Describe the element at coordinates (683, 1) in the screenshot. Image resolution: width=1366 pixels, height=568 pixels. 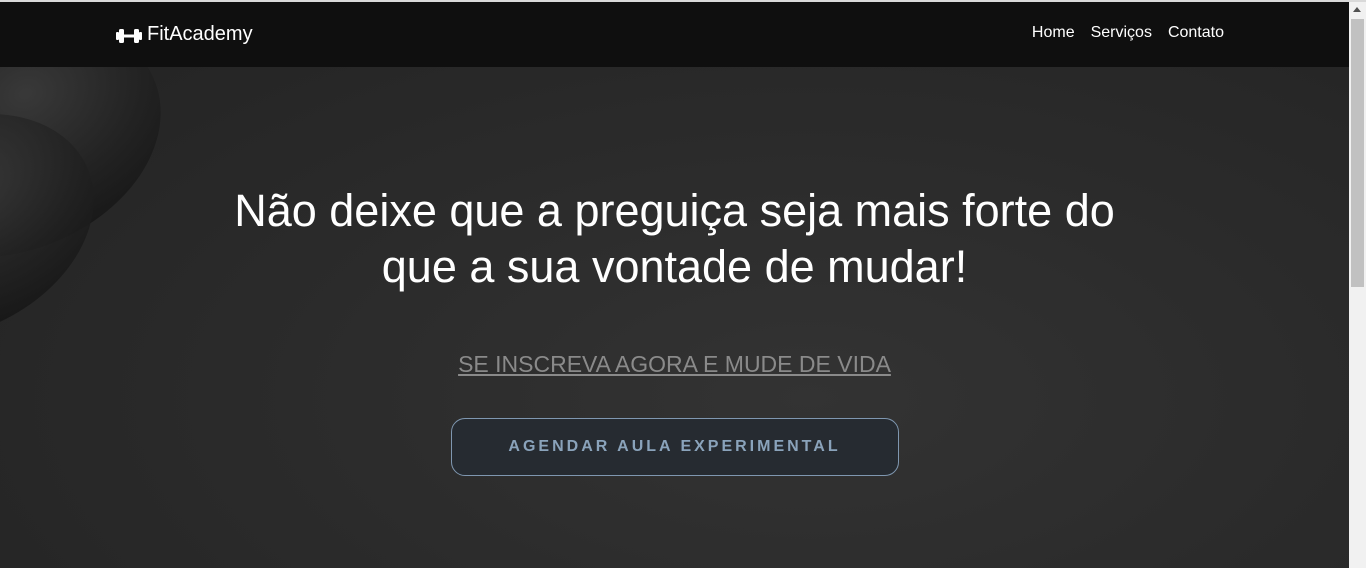
I see `window-top-border` at that location.